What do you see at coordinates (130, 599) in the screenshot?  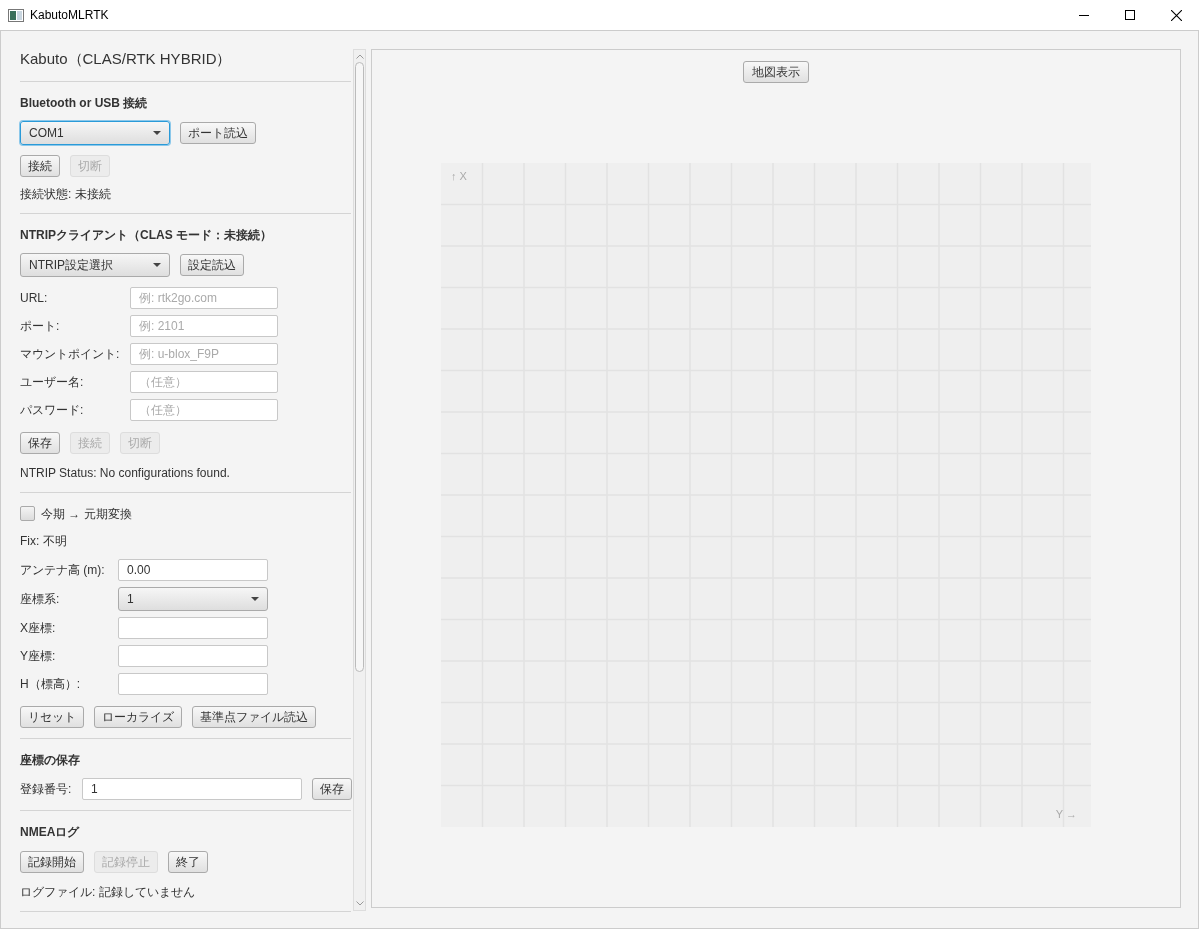 I see `select-value: 1` at bounding box center [130, 599].